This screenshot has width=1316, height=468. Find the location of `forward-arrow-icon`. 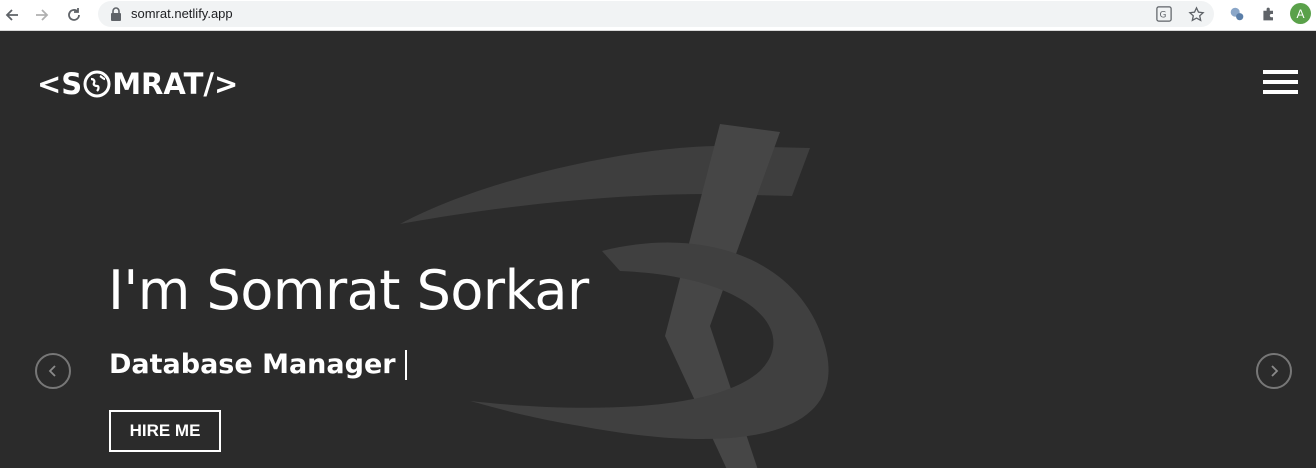

forward-arrow-icon is located at coordinates (42, 15).